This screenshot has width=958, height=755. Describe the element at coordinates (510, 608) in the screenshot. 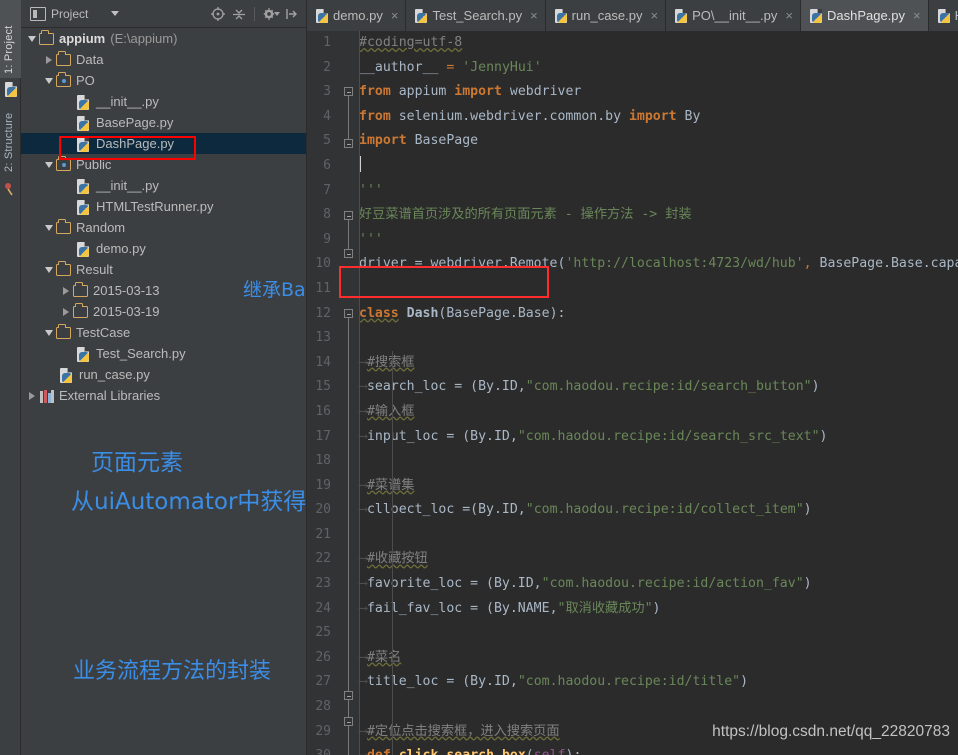

I see `code-line: ⟶fail_fav_loc = (By.NAME,"取消收藏成功")` at that location.